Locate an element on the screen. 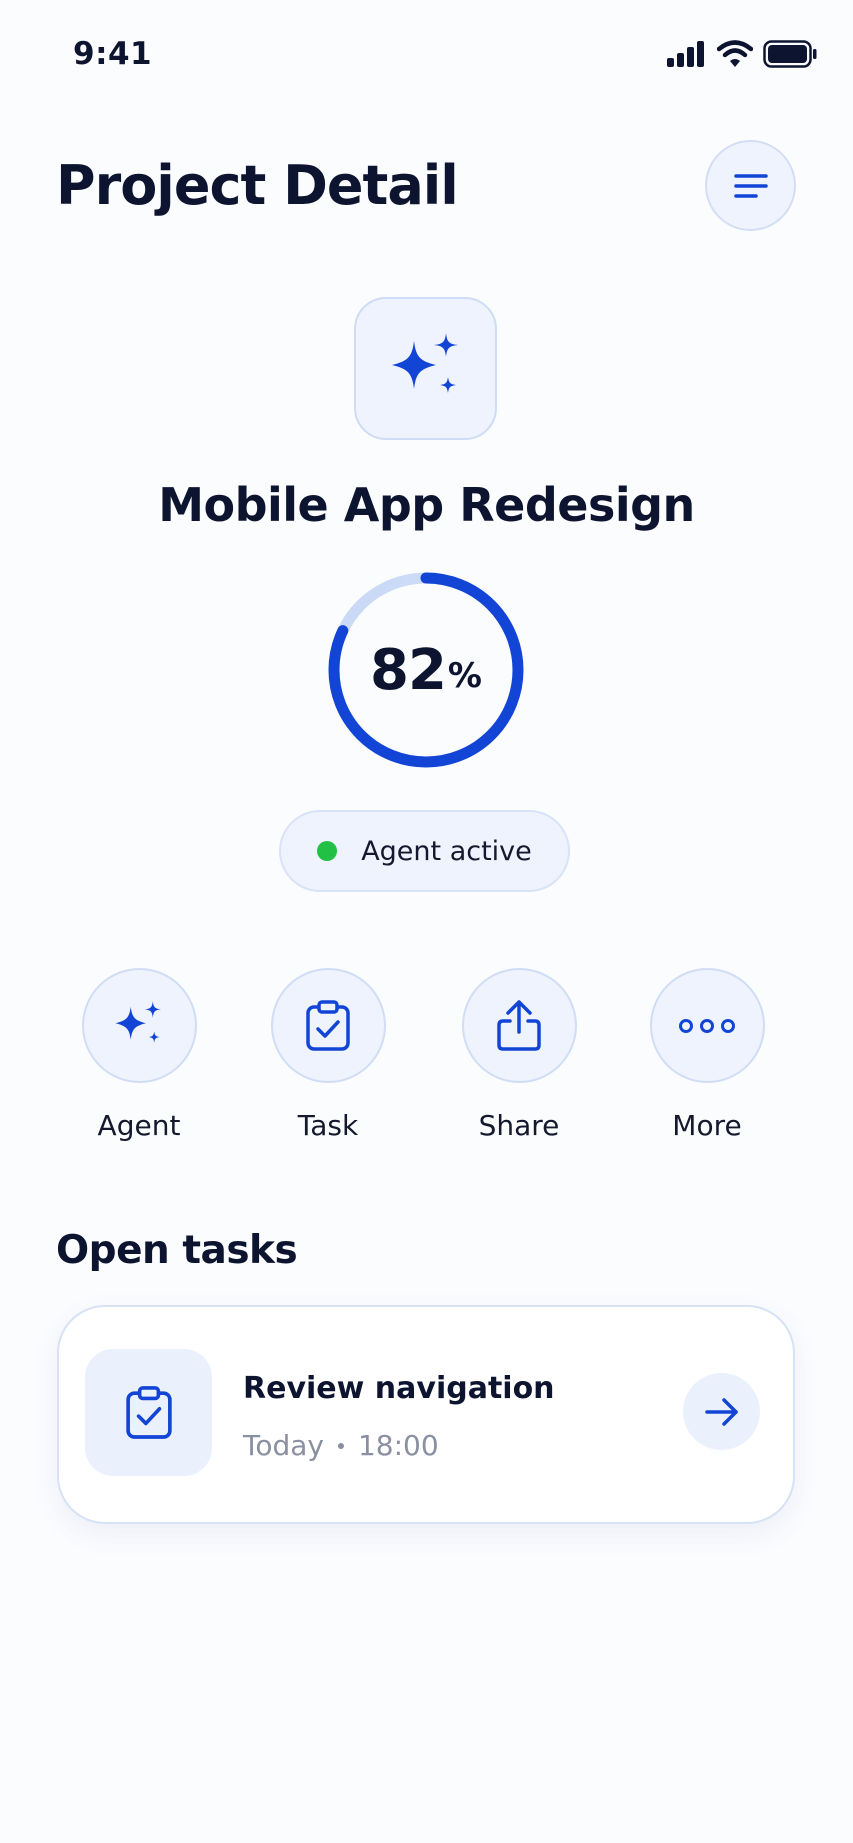  project-icon-tile is located at coordinates (425, 368).